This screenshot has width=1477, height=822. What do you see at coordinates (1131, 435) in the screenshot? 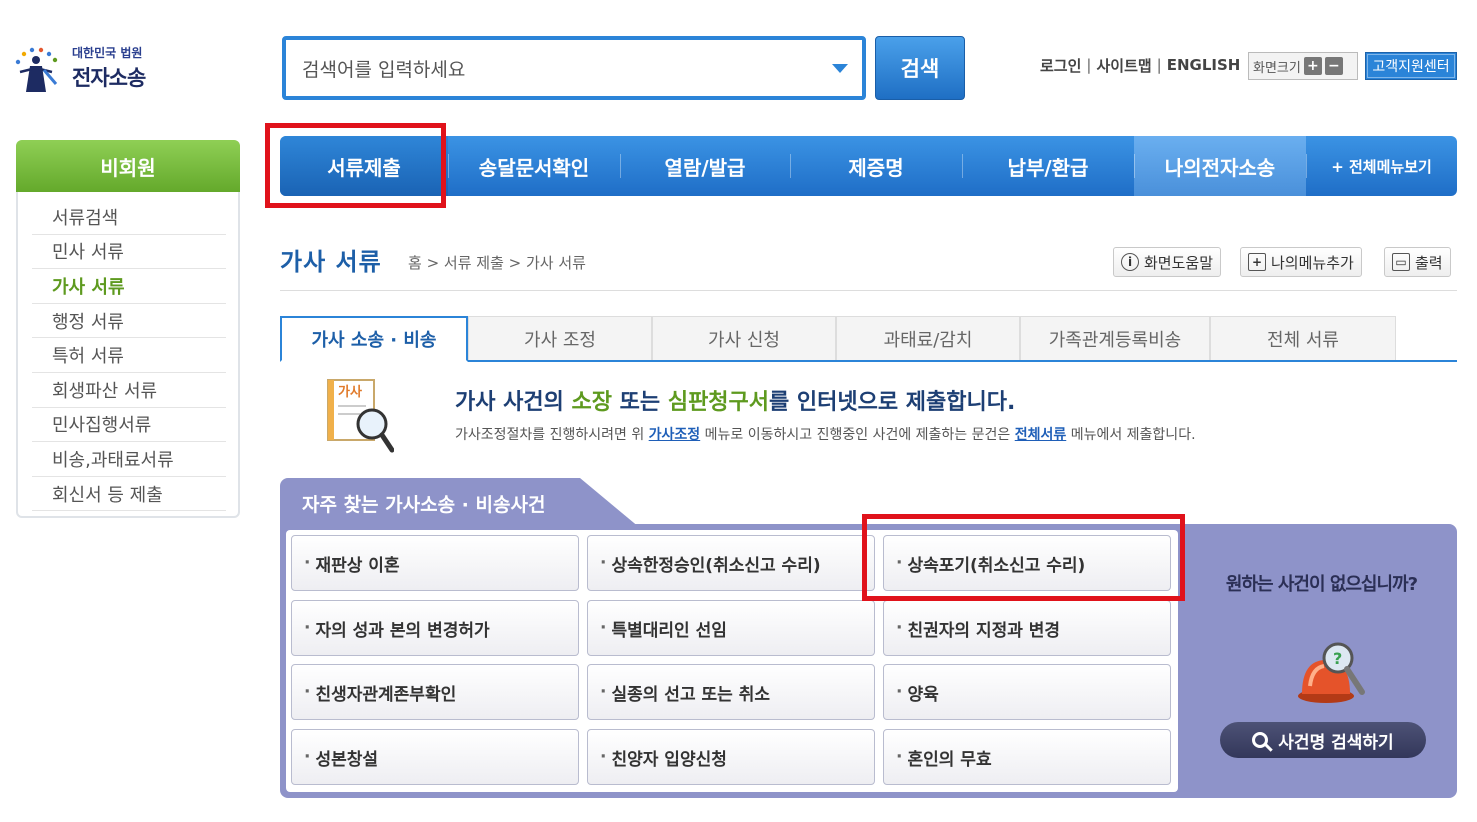
I see `intro-desc-part: 메뉴에서 제출합니다.` at bounding box center [1131, 435].